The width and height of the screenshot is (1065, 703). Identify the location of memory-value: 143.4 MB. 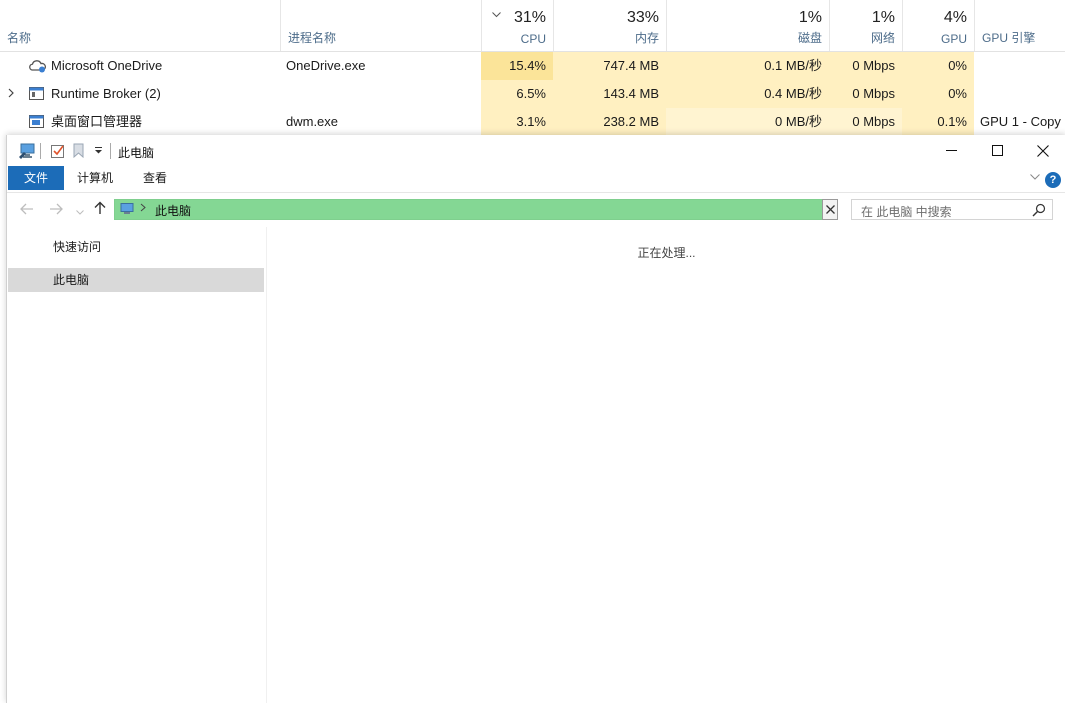
(609, 94).